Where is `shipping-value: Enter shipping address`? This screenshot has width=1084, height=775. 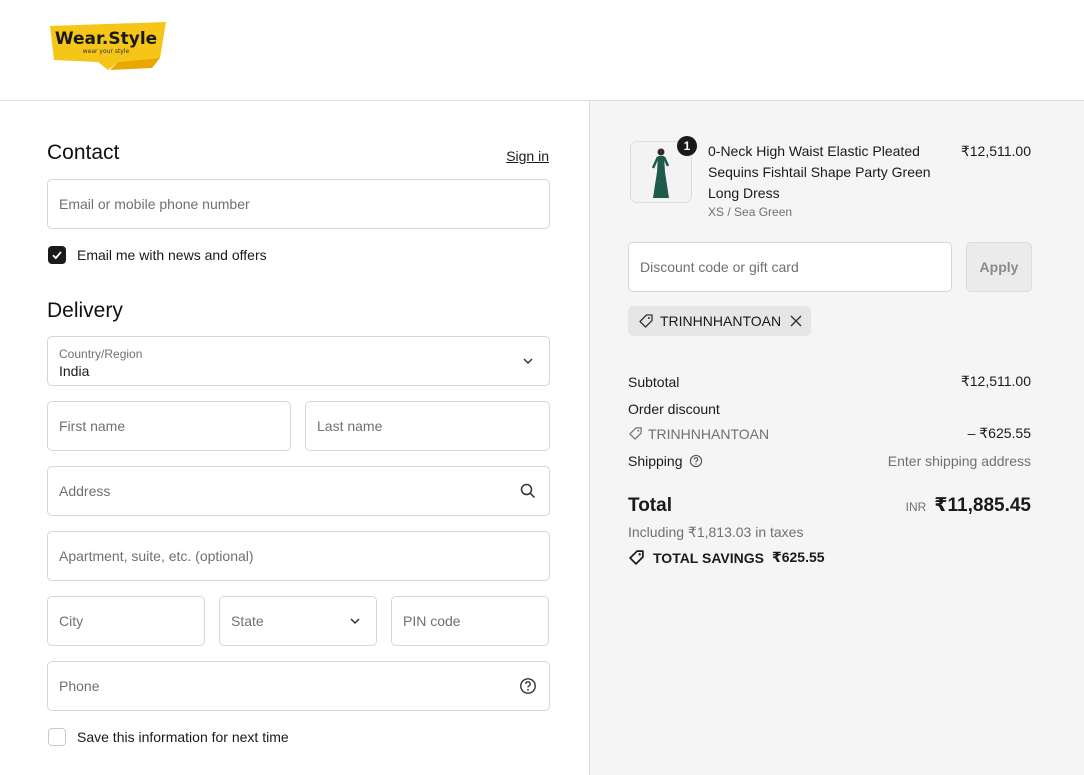
shipping-value: Enter shipping address is located at coordinates (959, 461).